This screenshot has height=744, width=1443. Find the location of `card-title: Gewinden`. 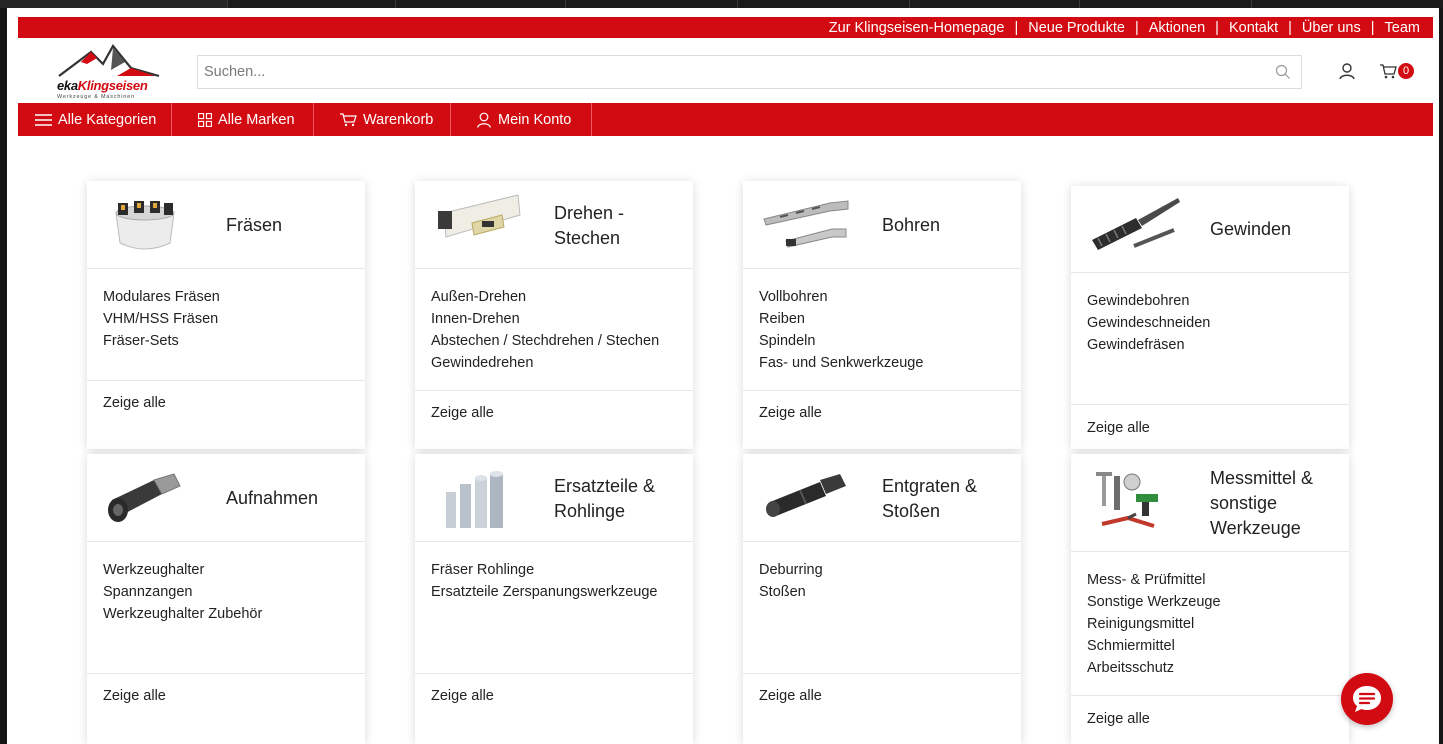

card-title: Gewinden is located at coordinates (1250, 229).